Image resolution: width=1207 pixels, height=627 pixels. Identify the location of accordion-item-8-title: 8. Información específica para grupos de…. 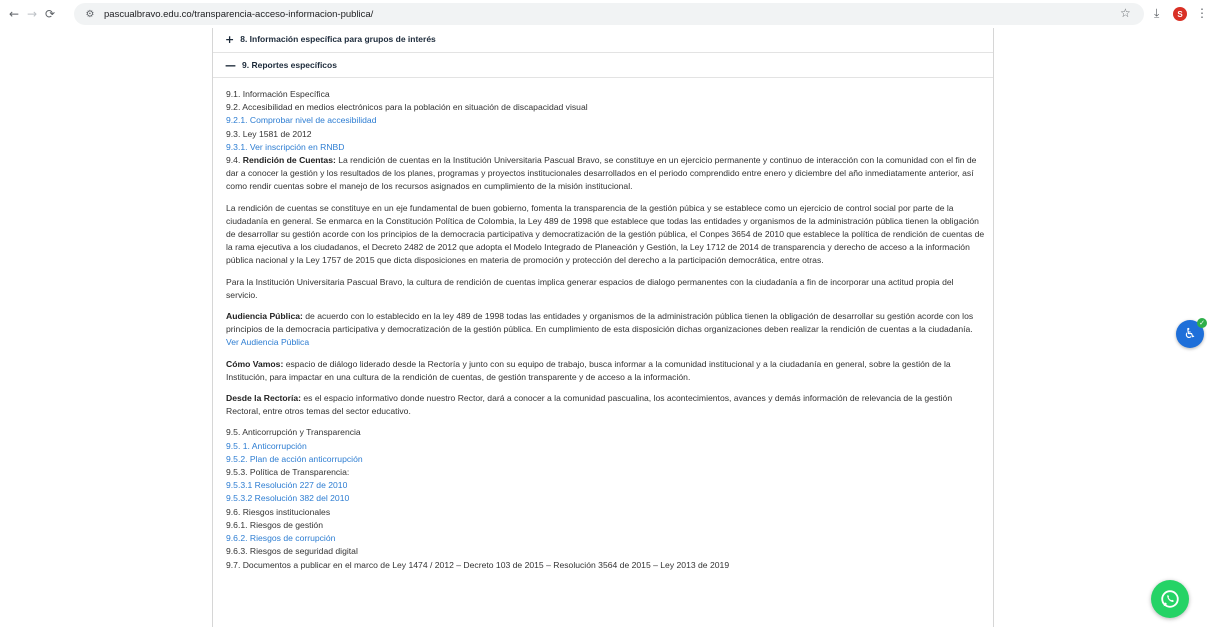
(338, 39).